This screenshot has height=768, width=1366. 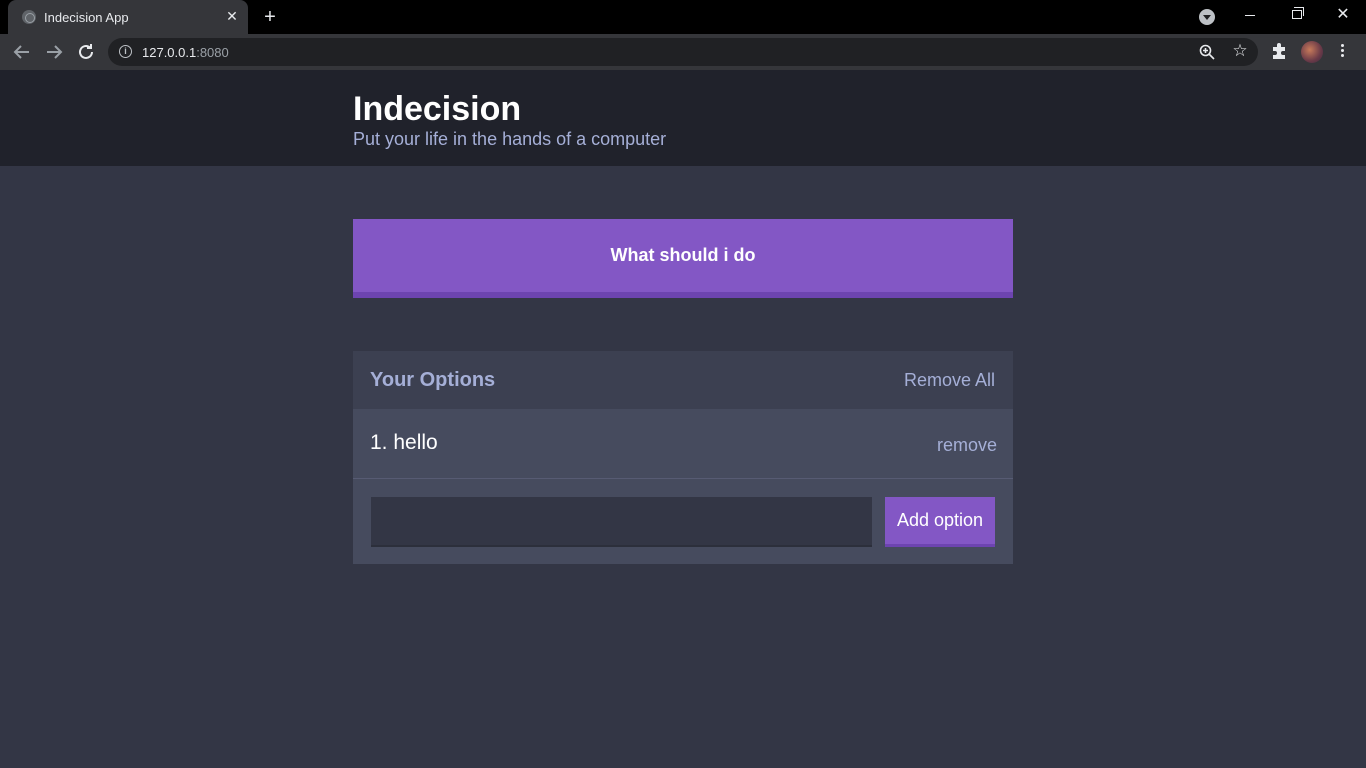 What do you see at coordinates (967, 445) in the screenshot?
I see `remove-option-button: remove` at bounding box center [967, 445].